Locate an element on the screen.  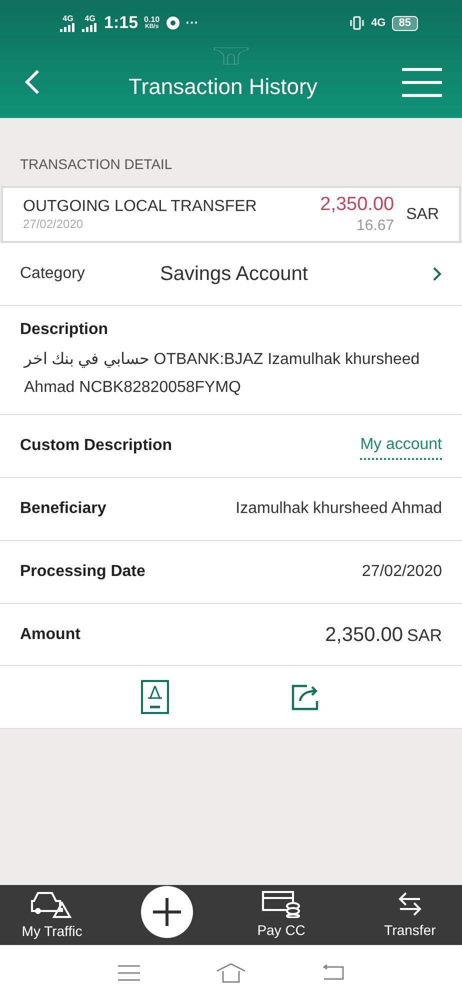
amount-value: 2,350.00 is located at coordinates (364, 635).